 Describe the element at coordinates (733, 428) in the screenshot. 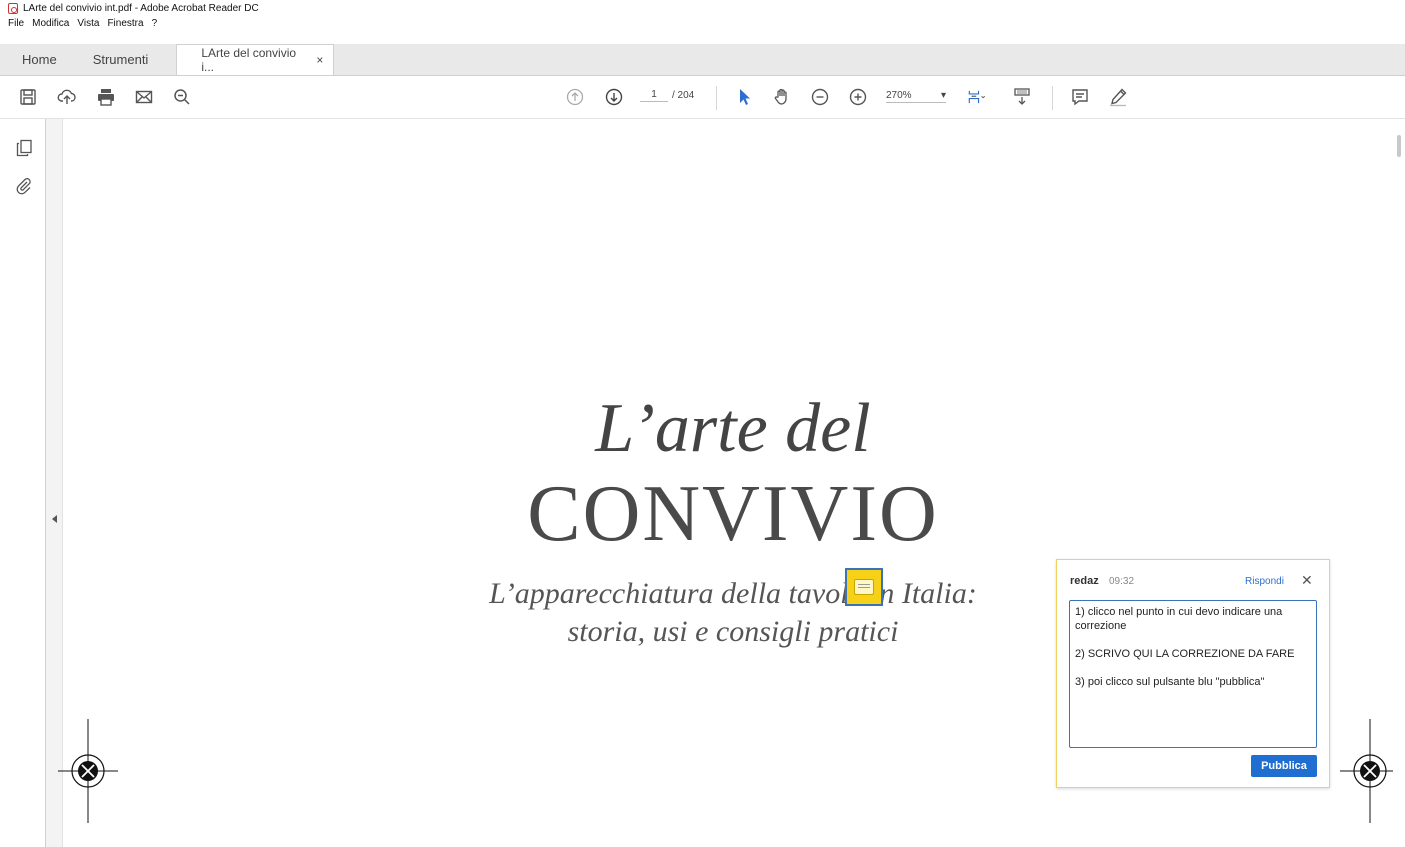

I see `document-title-line1: L’arte del` at that location.